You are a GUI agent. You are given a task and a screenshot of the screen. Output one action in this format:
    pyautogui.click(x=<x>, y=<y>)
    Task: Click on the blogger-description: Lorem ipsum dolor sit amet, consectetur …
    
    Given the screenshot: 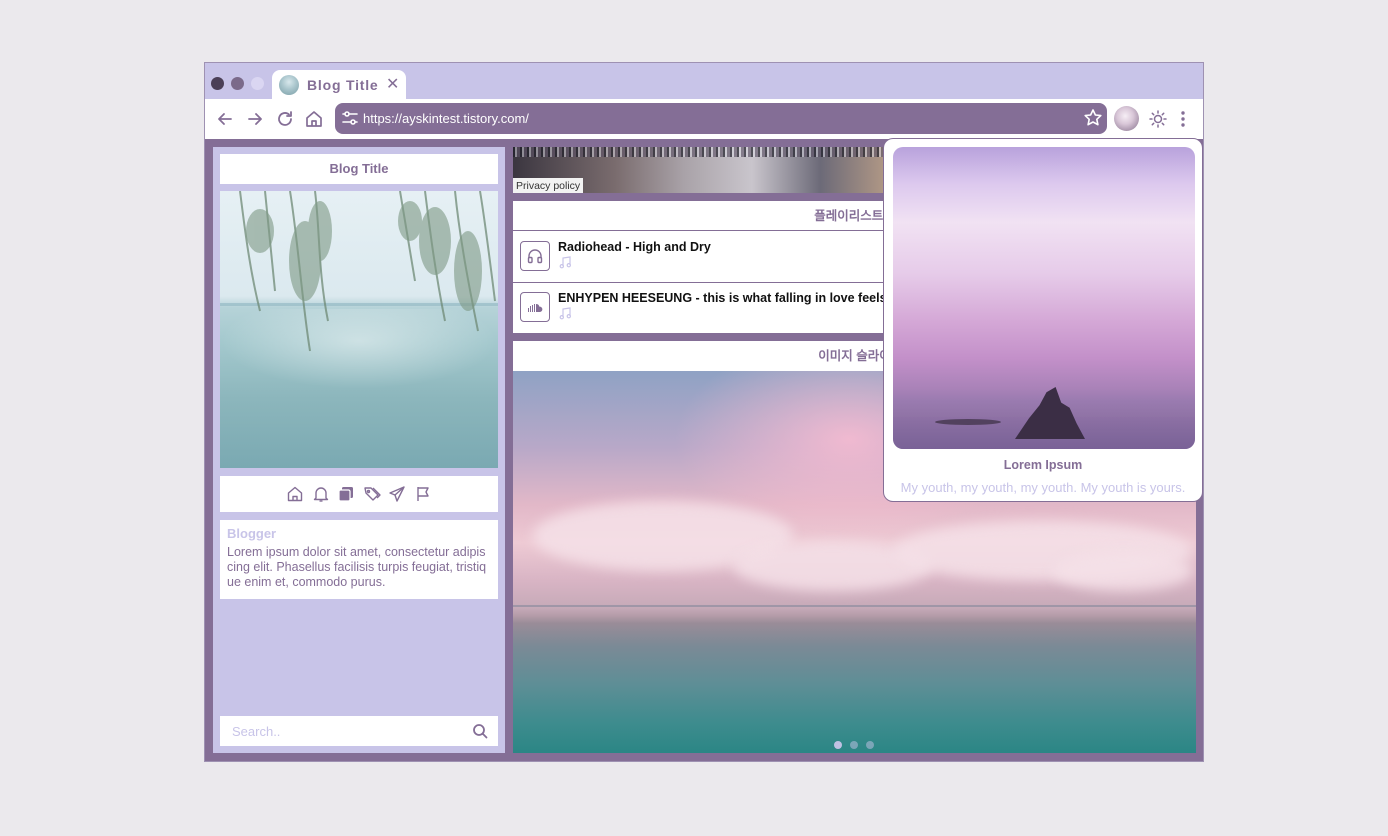 What is the action you would take?
    pyautogui.click(x=357, y=567)
    